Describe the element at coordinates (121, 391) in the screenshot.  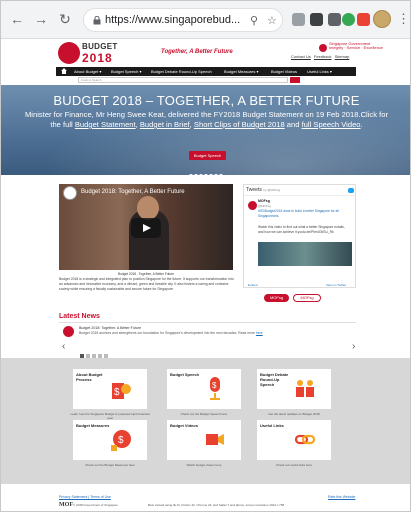
I see `money-gear-icon: $` at that location.